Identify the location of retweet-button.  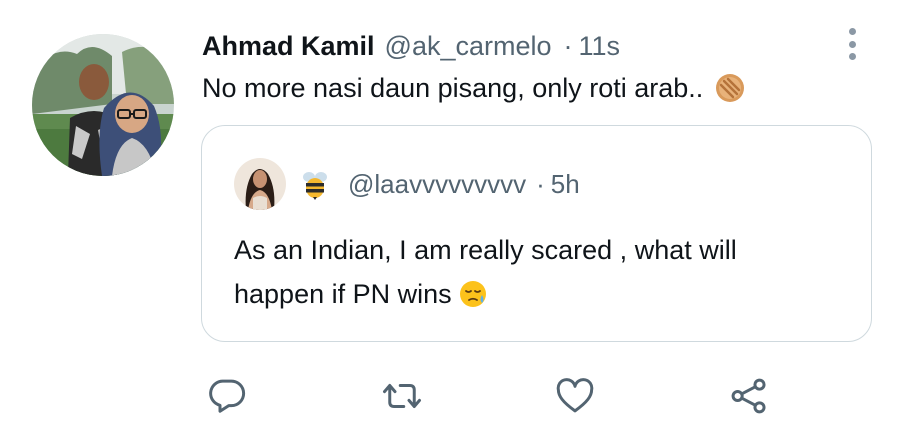
(402, 396).